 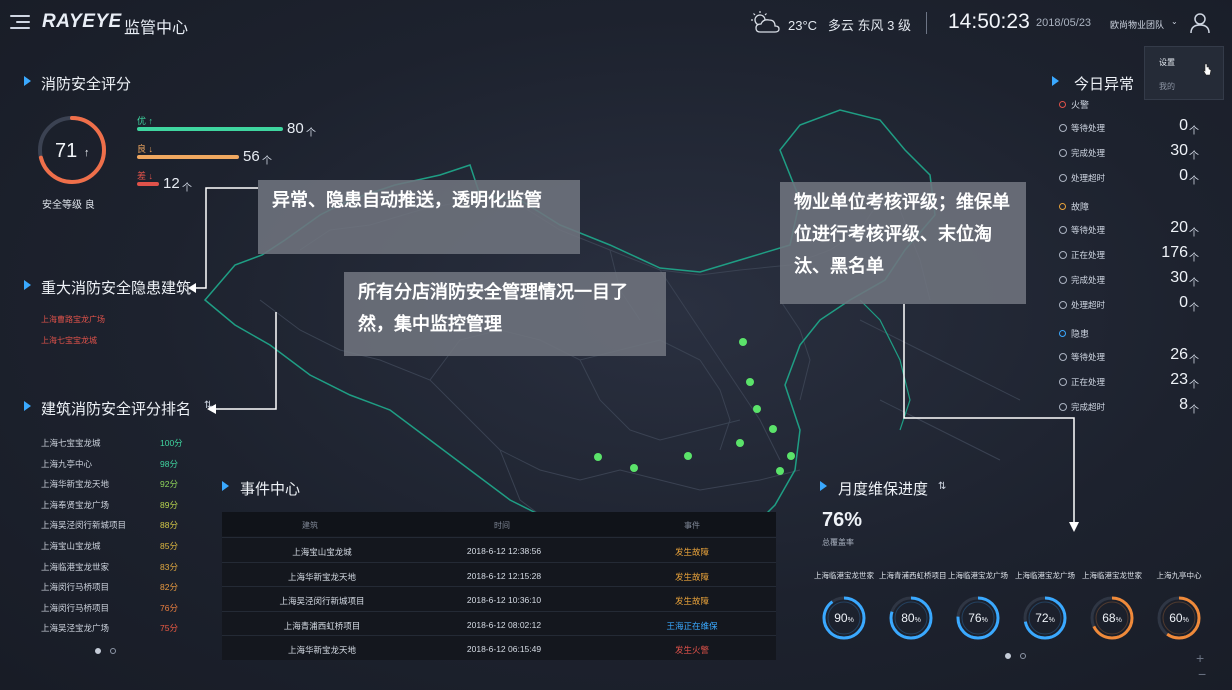 I want to click on callout-push: 异常、隐患自动推送，透明化监管, so click(x=419, y=217).